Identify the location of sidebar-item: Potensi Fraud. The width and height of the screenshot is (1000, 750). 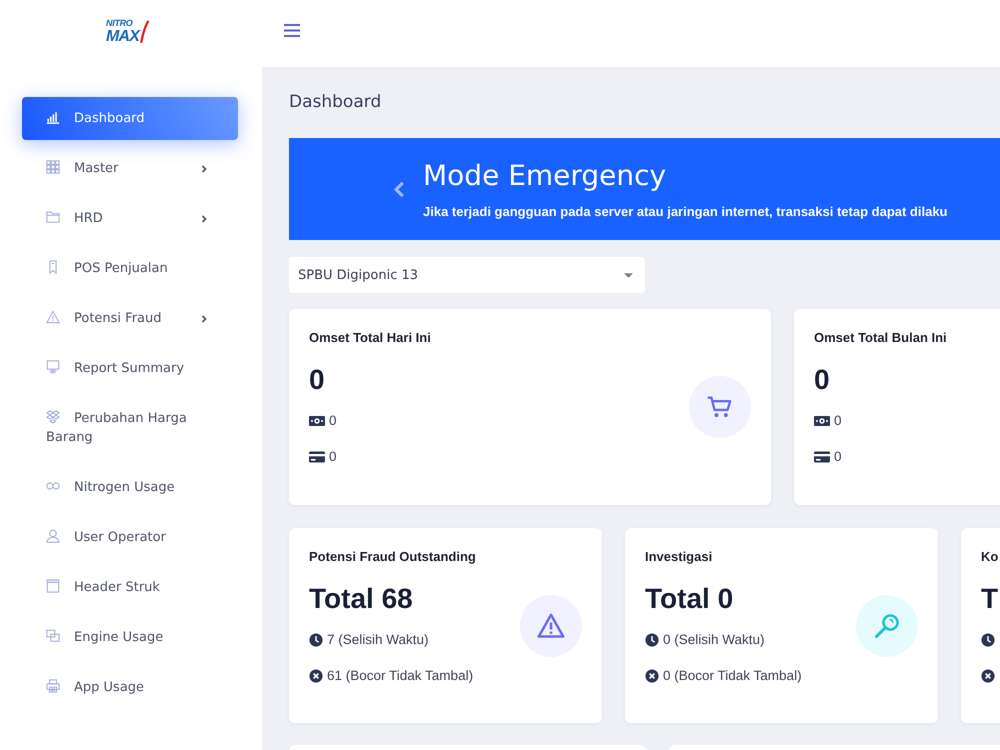
(130, 318).